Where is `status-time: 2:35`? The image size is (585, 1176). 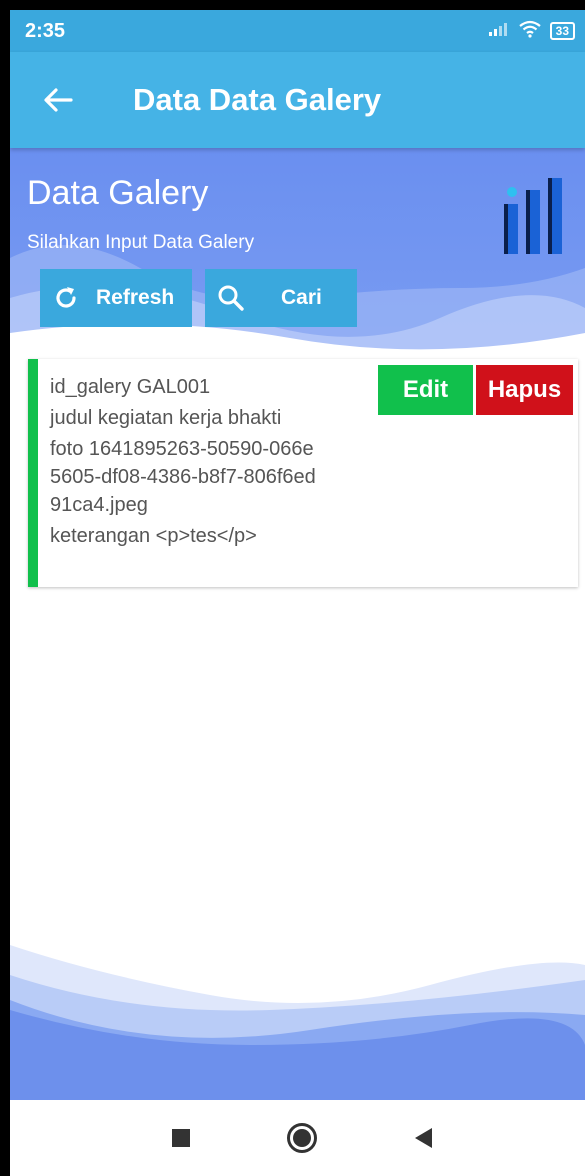 status-time: 2:35 is located at coordinates (45, 30).